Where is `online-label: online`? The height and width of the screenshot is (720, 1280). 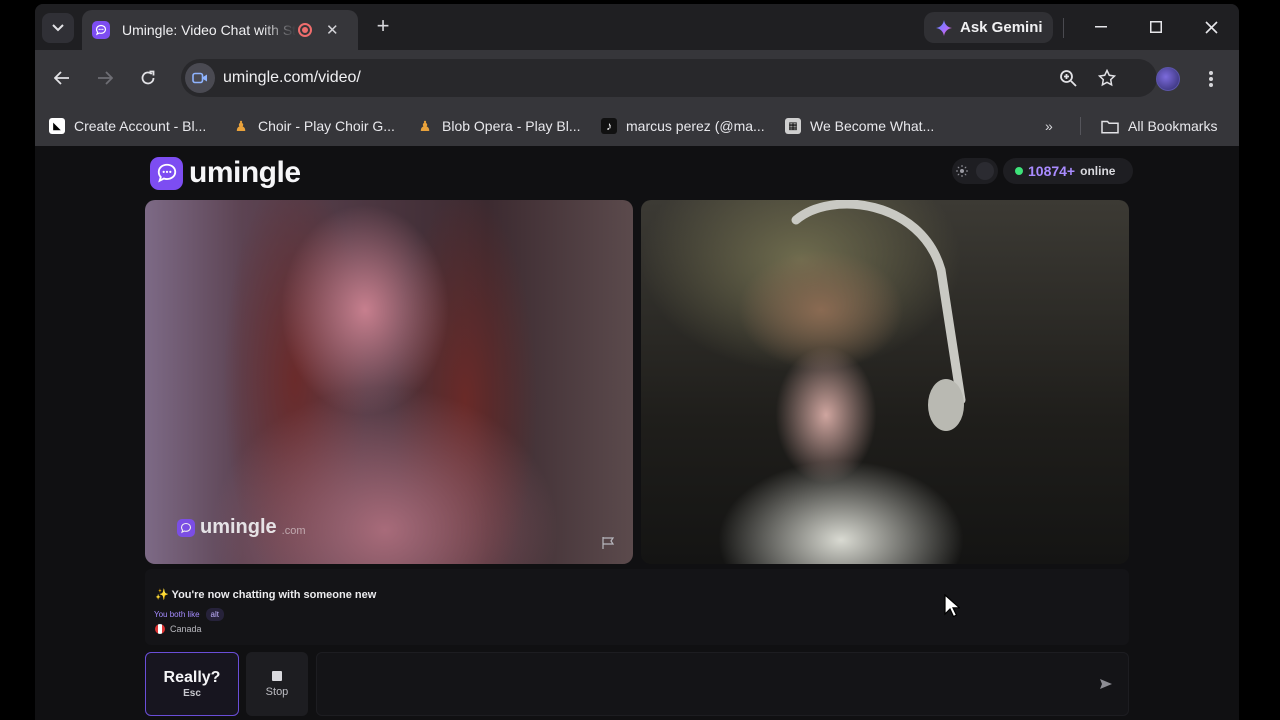 online-label: online is located at coordinates (1098, 171).